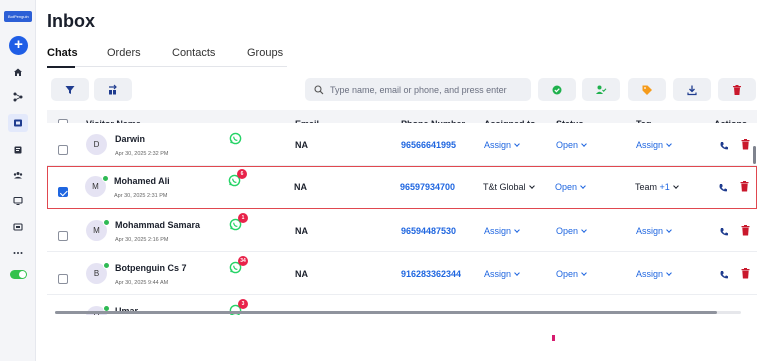 The width and height of the screenshot is (768, 361). What do you see at coordinates (18, 175) in the screenshot?
I see `users-icon` at bounding box center [18, 175].